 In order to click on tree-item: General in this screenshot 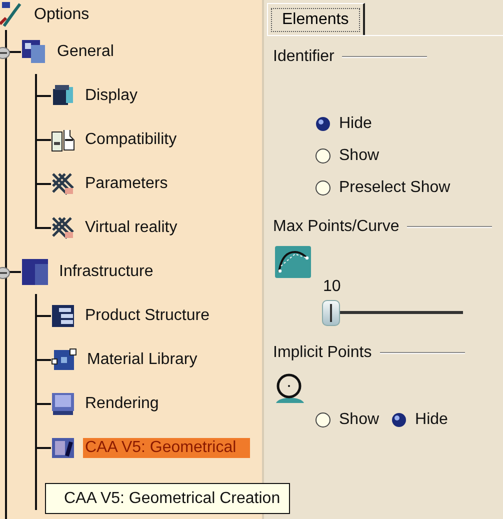, I will do `click(85, 52)`.